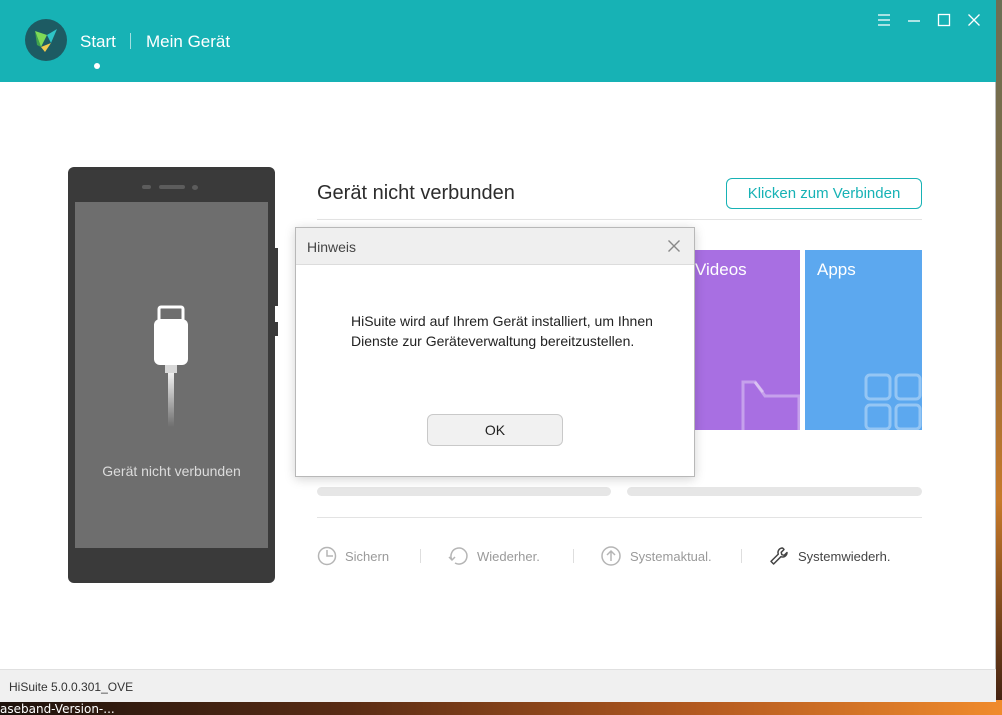 The height and width of the screenshot is (715, 1002). What do you see at coordinates (495, 430) in the screenshot?
I see `ok-button: OK` at bounding box center [495, 430].